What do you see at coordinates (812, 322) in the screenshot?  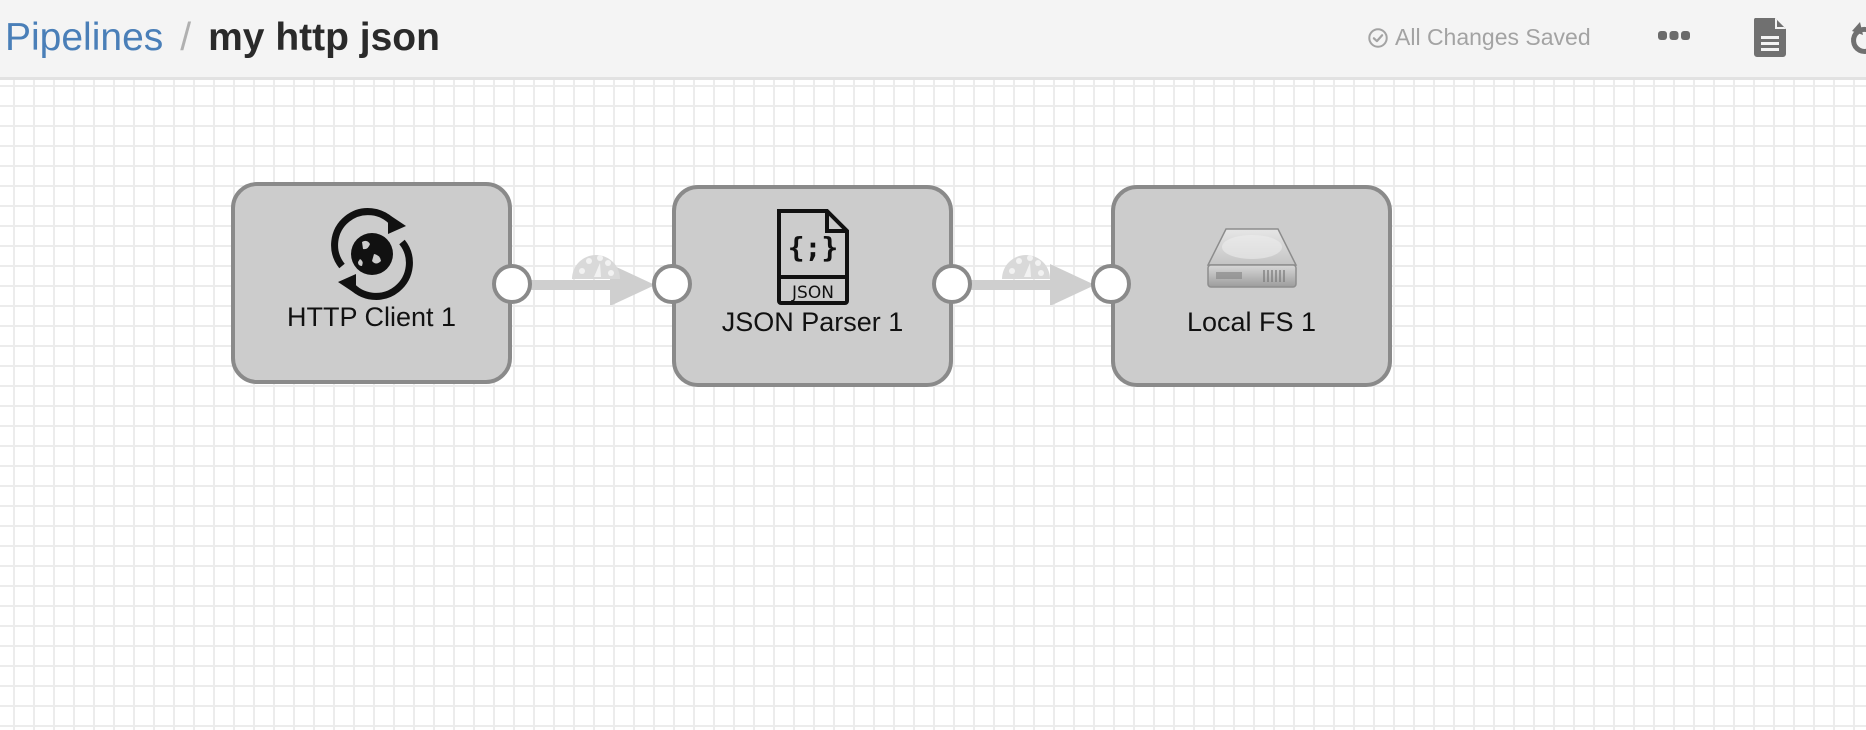 I see `stage-label: JSON Parser 1` at bounding box center [812, 322].